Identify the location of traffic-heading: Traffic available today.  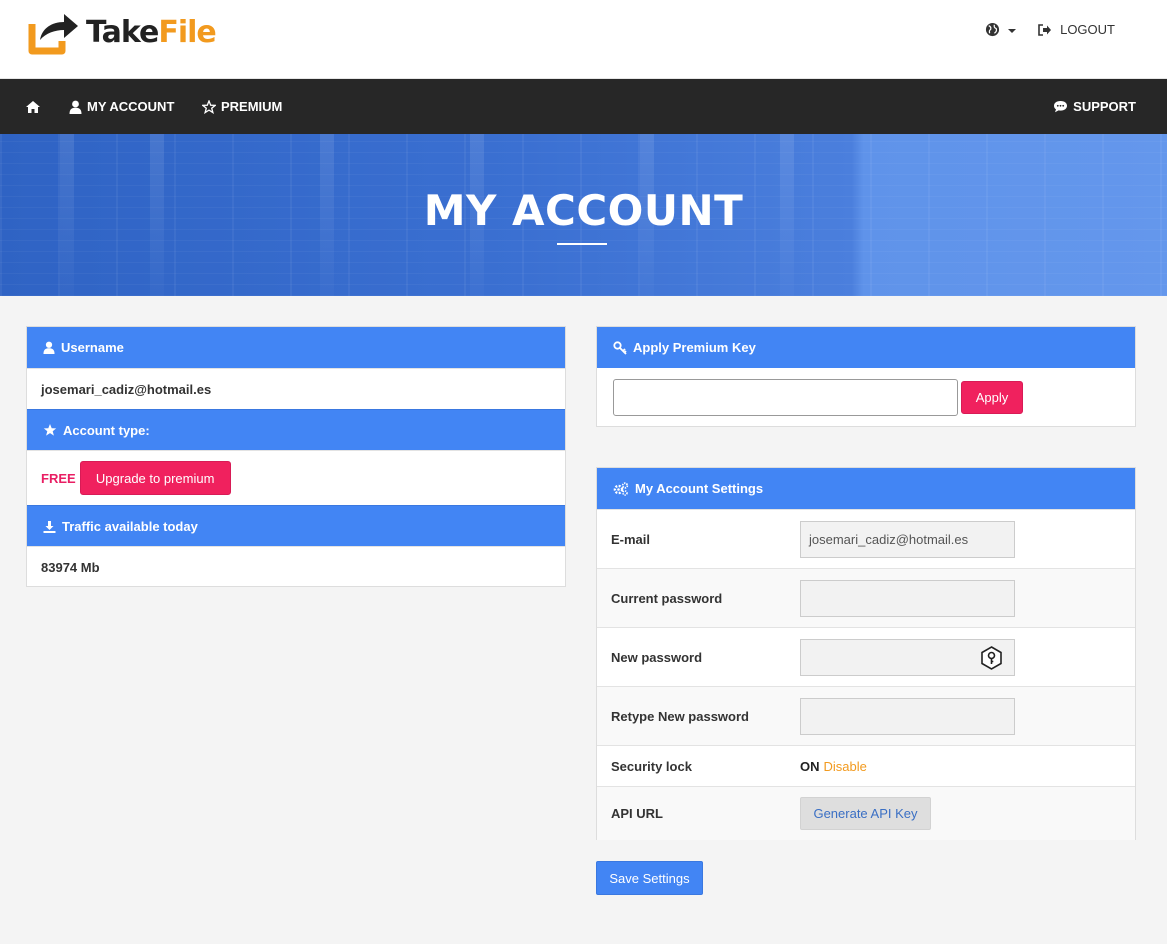
(296, 525).